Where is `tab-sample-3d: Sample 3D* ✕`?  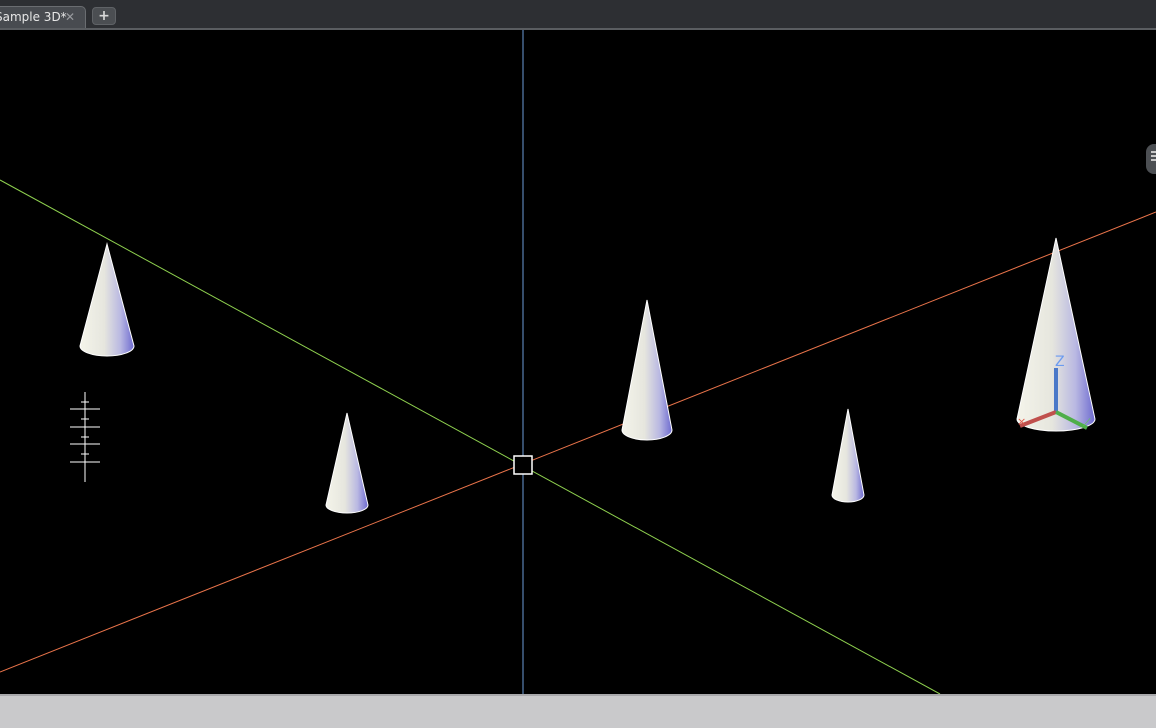
tab-sample-3d: Sample 3D* ✕ is located at coordinates (43, 17).